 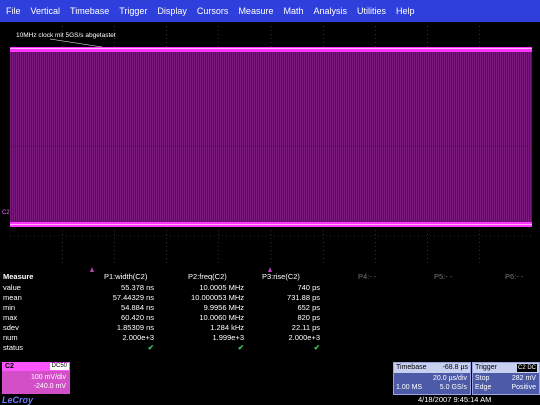 I want to click on menu-analysis: Analysis, so click(x=330, y=11).